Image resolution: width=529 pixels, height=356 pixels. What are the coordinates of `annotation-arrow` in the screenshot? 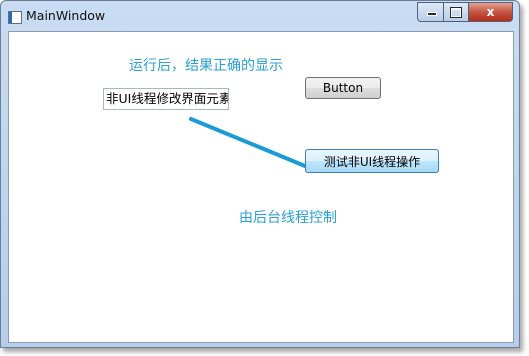 It's located at (248, 142).